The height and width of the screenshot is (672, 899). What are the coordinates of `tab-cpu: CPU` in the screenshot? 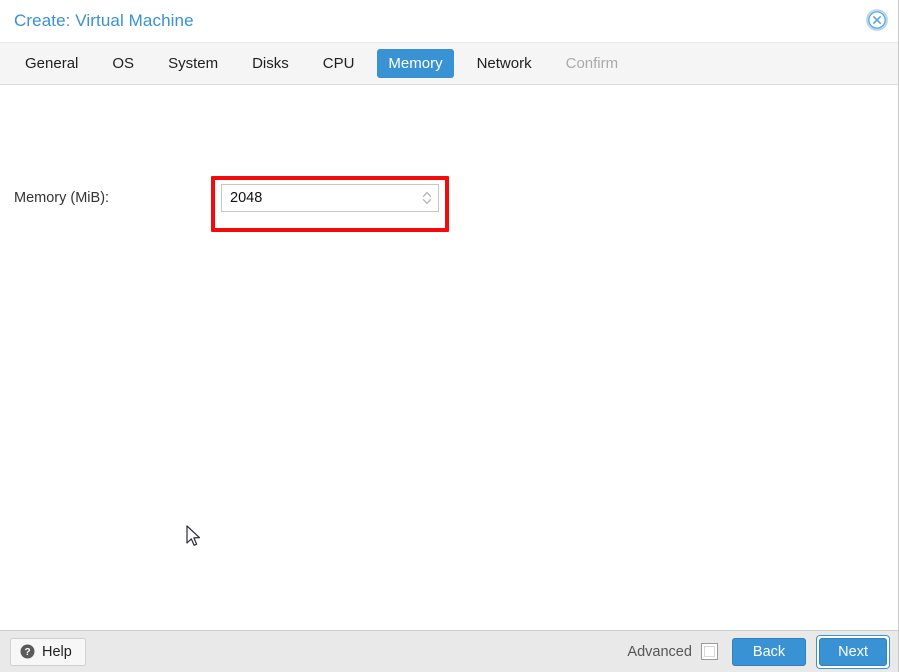 It's located at (339, 63).